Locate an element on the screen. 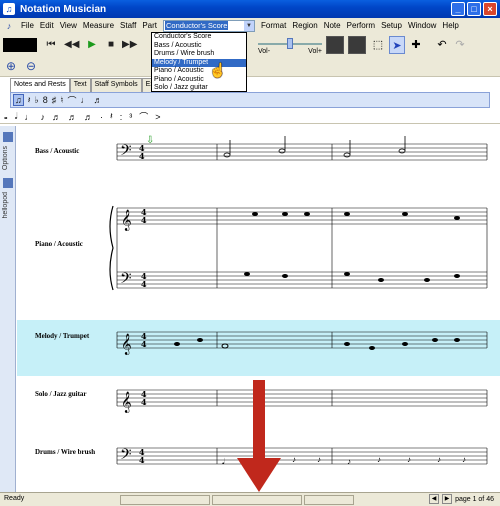  beam-icon: ♬ is located at coordinates (98, 100).